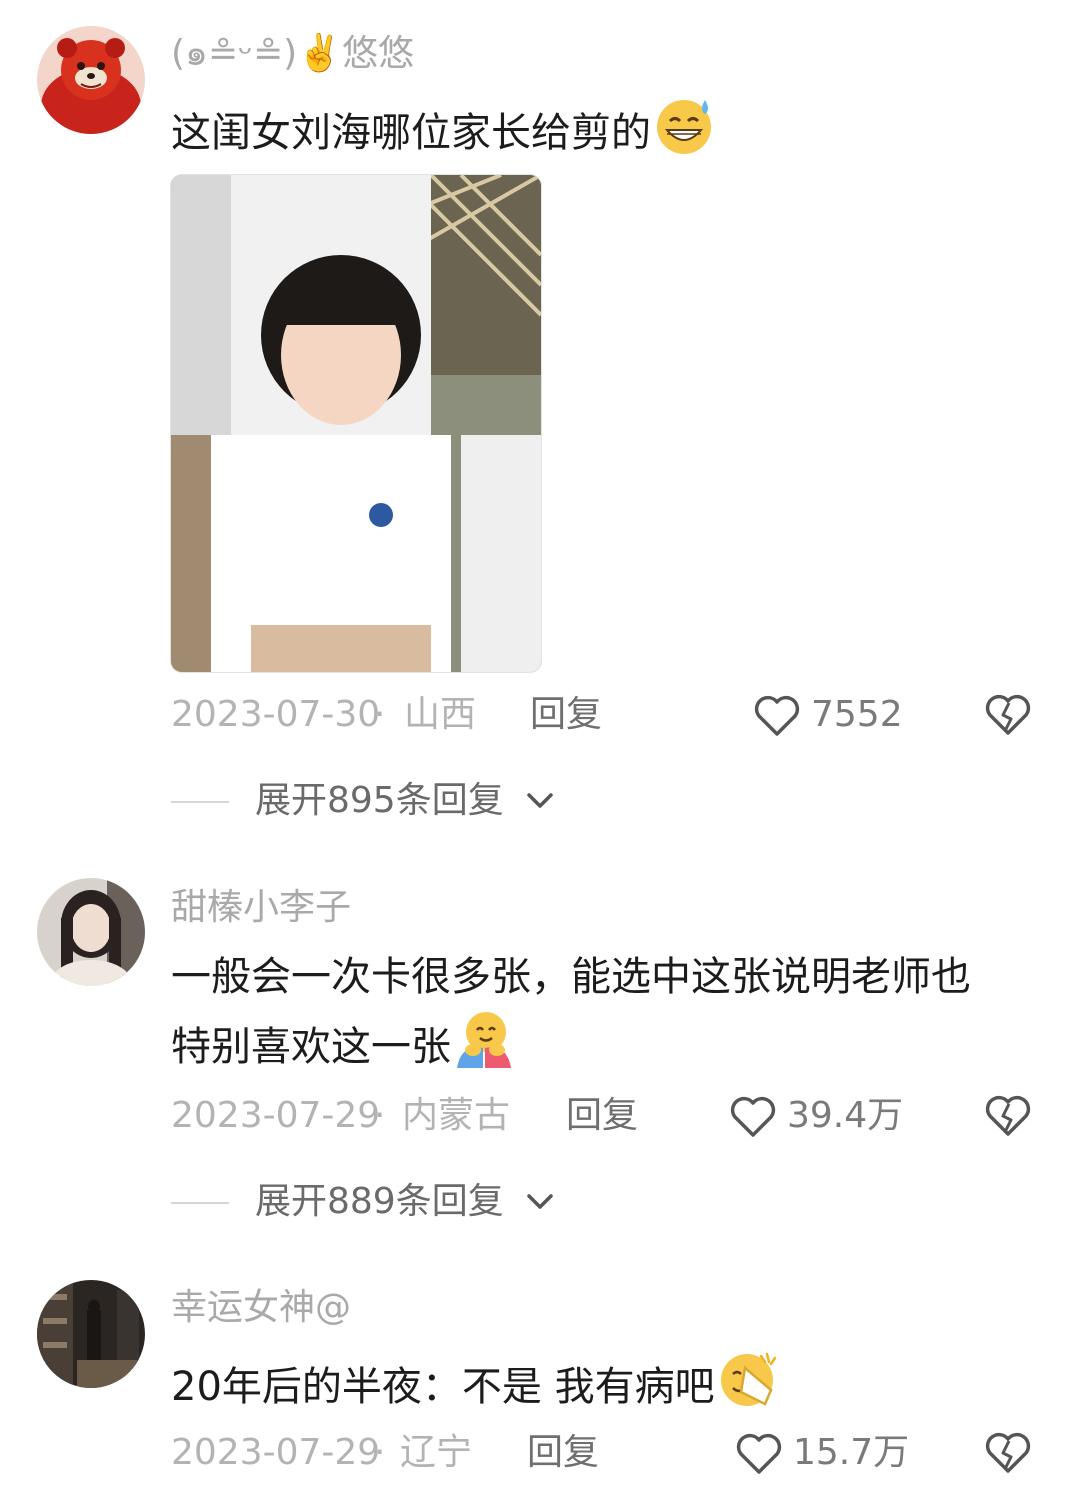 The width and height of the screenshot is (1069, 1498). What do you see at coordinates (261, 1308) in the screenshot?
I see `username: 幸运女神@` at bounding box center [261, 1308].